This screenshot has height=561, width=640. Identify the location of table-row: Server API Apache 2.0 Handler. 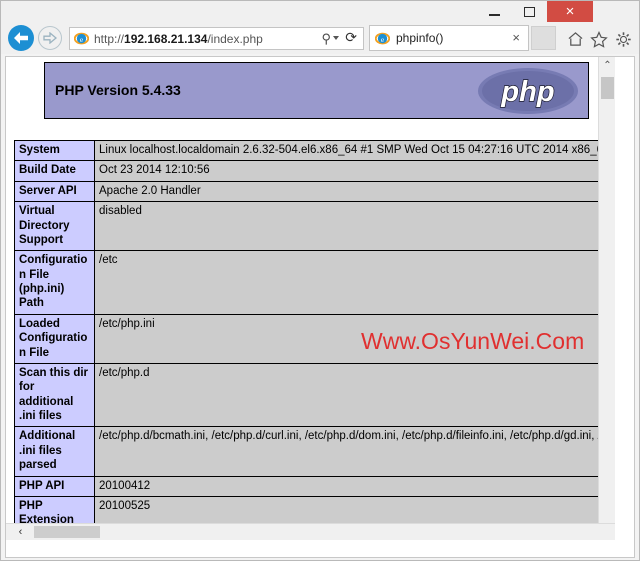
(314, 191).